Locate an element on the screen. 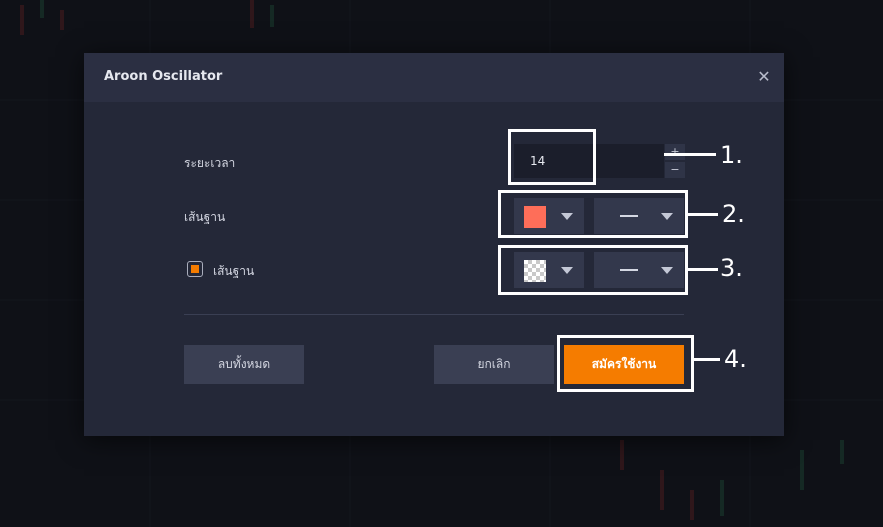 This screenshot has height=527, width=883. close-icon: ✕ is located at coordinates (764, 77).